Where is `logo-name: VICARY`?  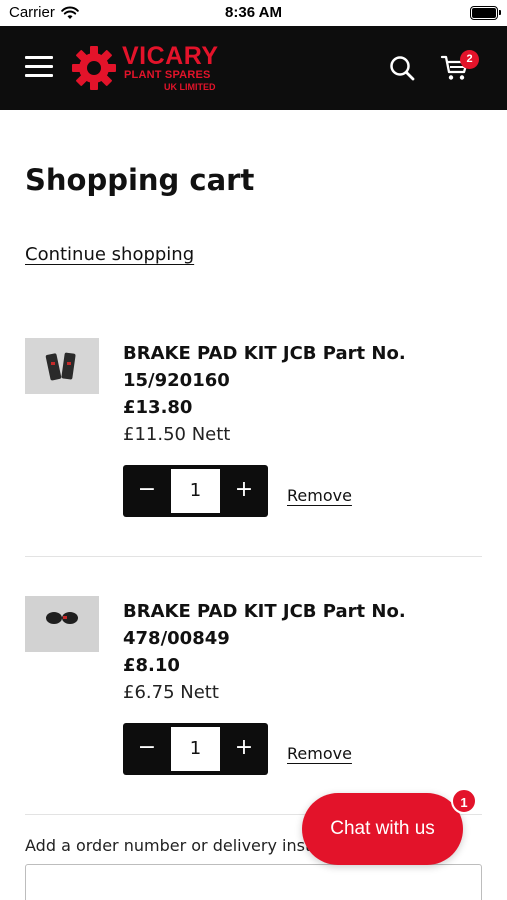
logo-name: VICARY is located at coordinates (170, 56).